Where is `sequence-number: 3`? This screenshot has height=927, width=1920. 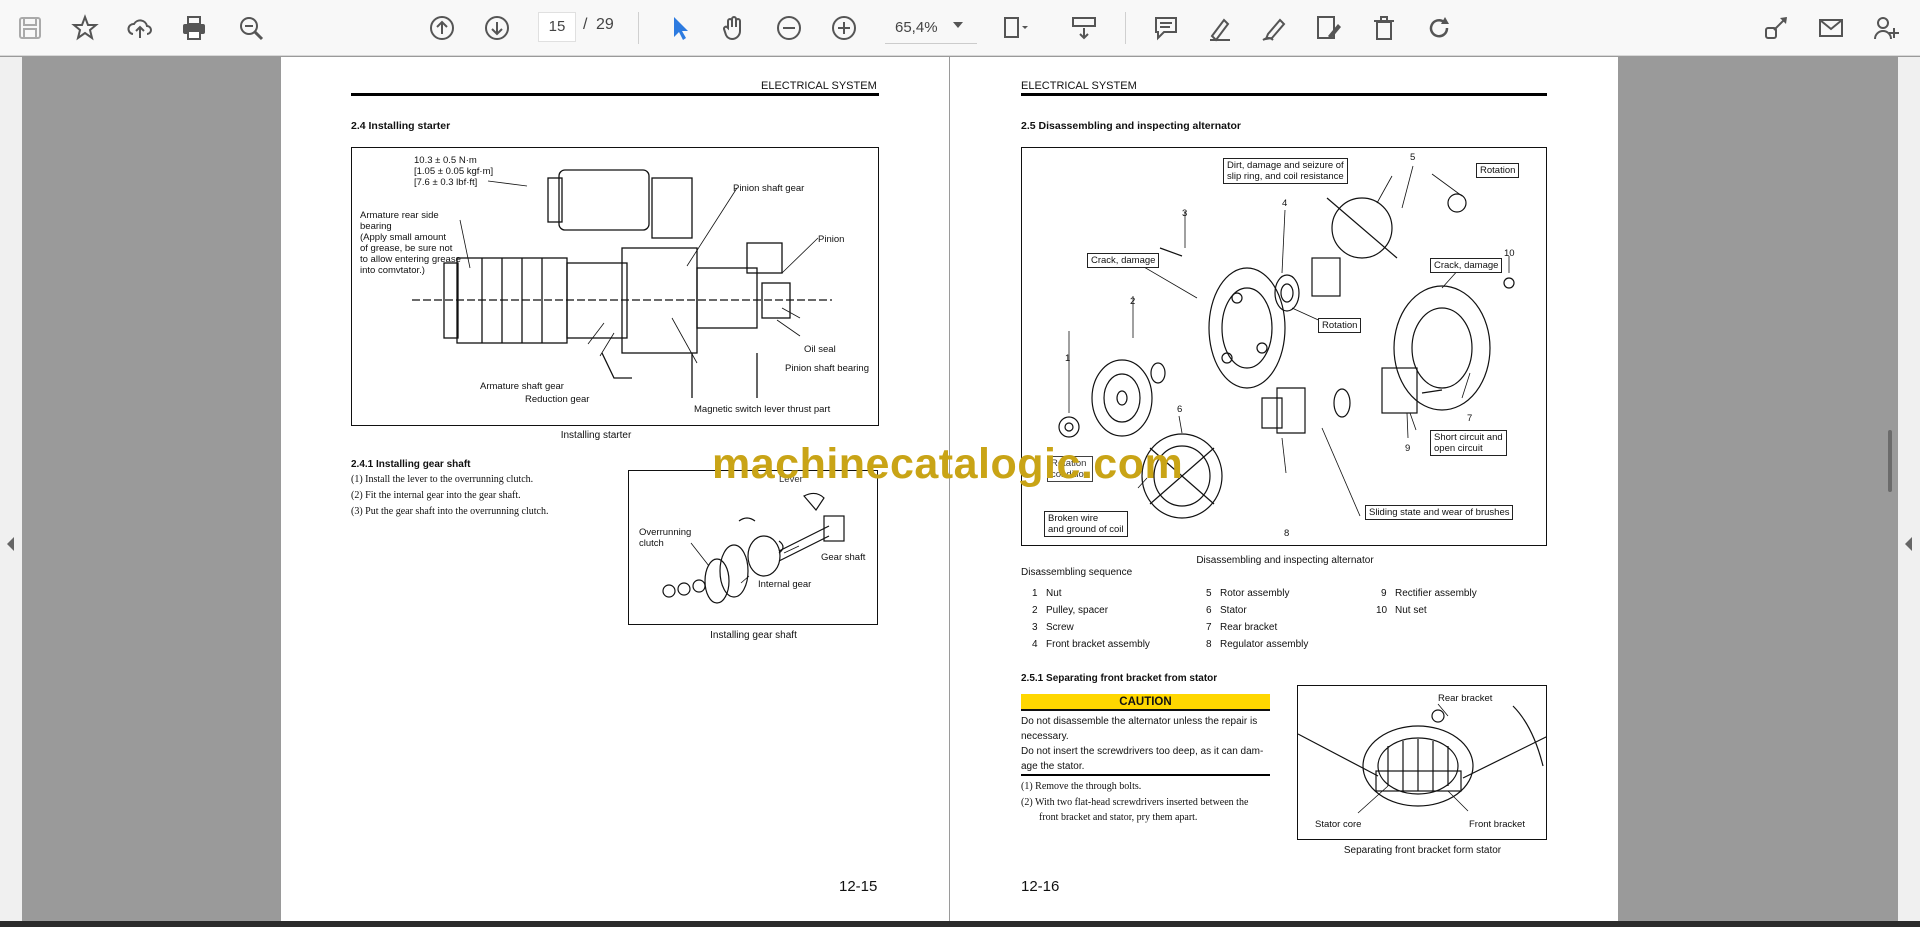
sequence-number: 3 is located at coordinates (1035, 627).